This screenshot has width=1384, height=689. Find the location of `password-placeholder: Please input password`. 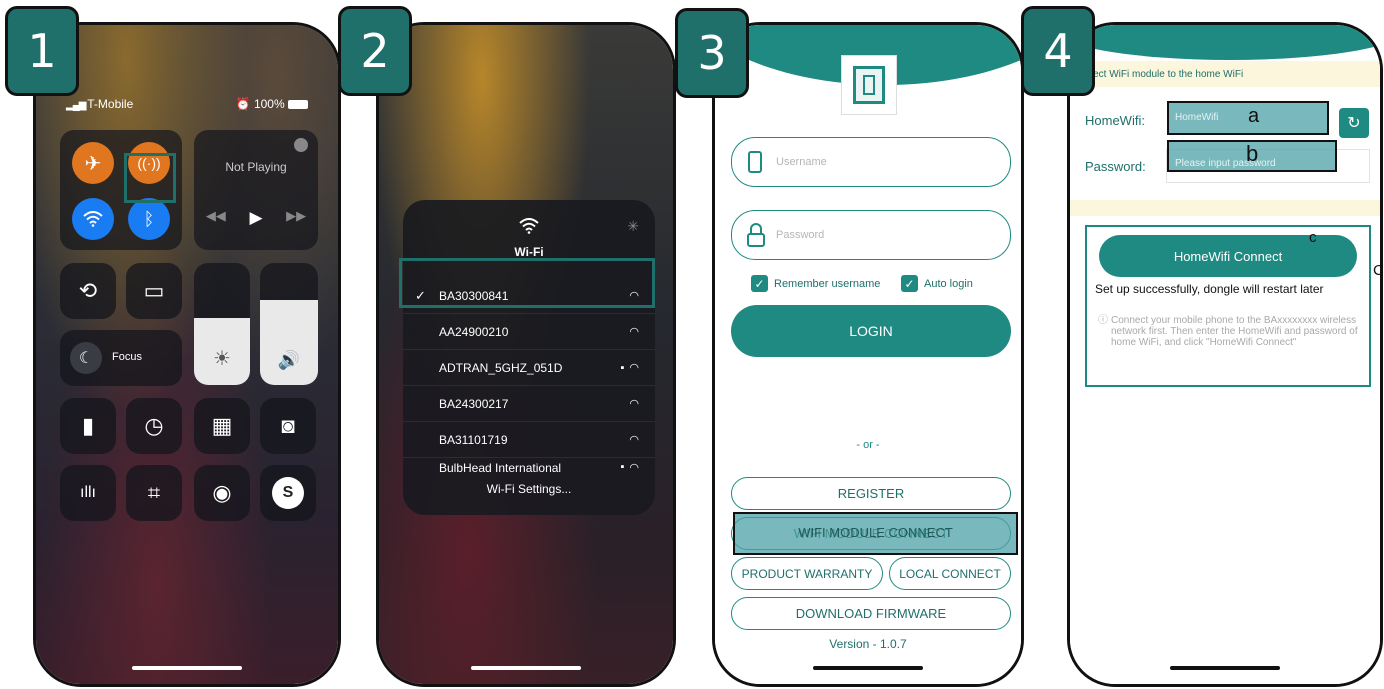

password-placeholder: Please input password is located at coordinates (1225, 163).